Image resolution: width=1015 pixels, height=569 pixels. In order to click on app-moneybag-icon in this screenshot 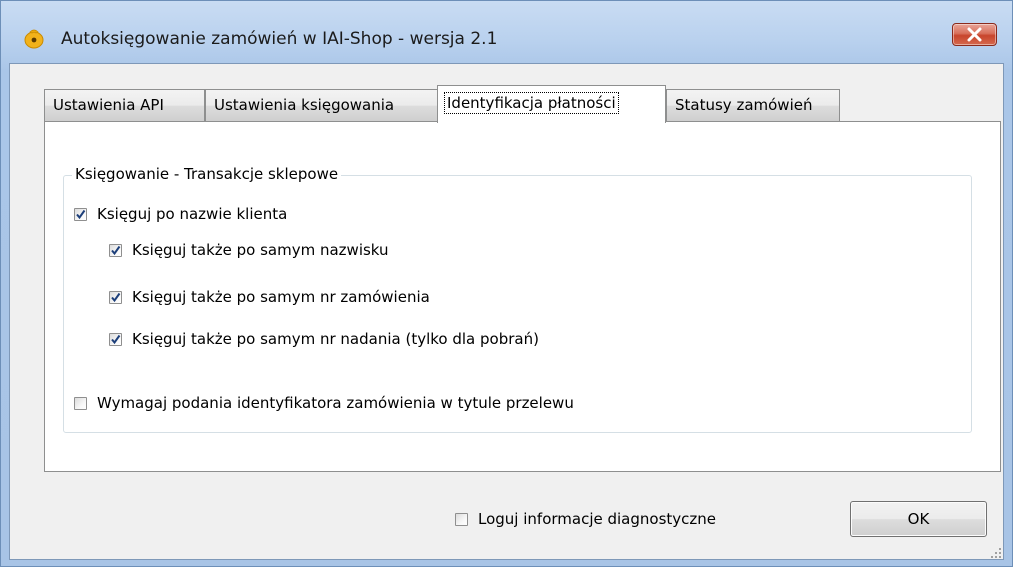, I will do `click(34, 39)`.